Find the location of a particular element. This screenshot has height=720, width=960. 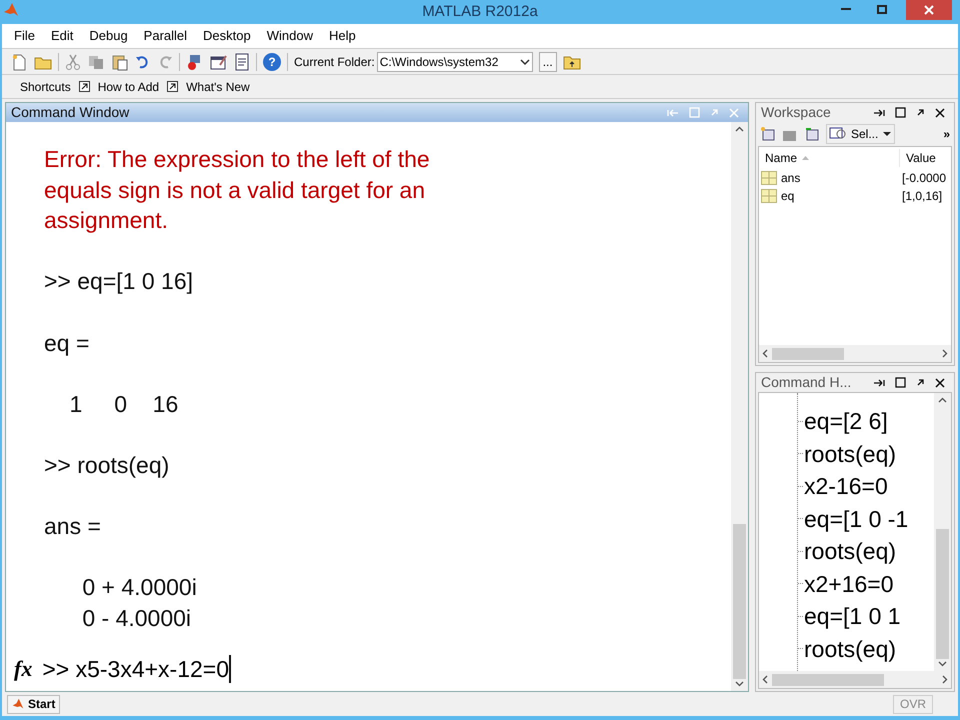

panel-title: Workspace is located at coordinates (796, 112).